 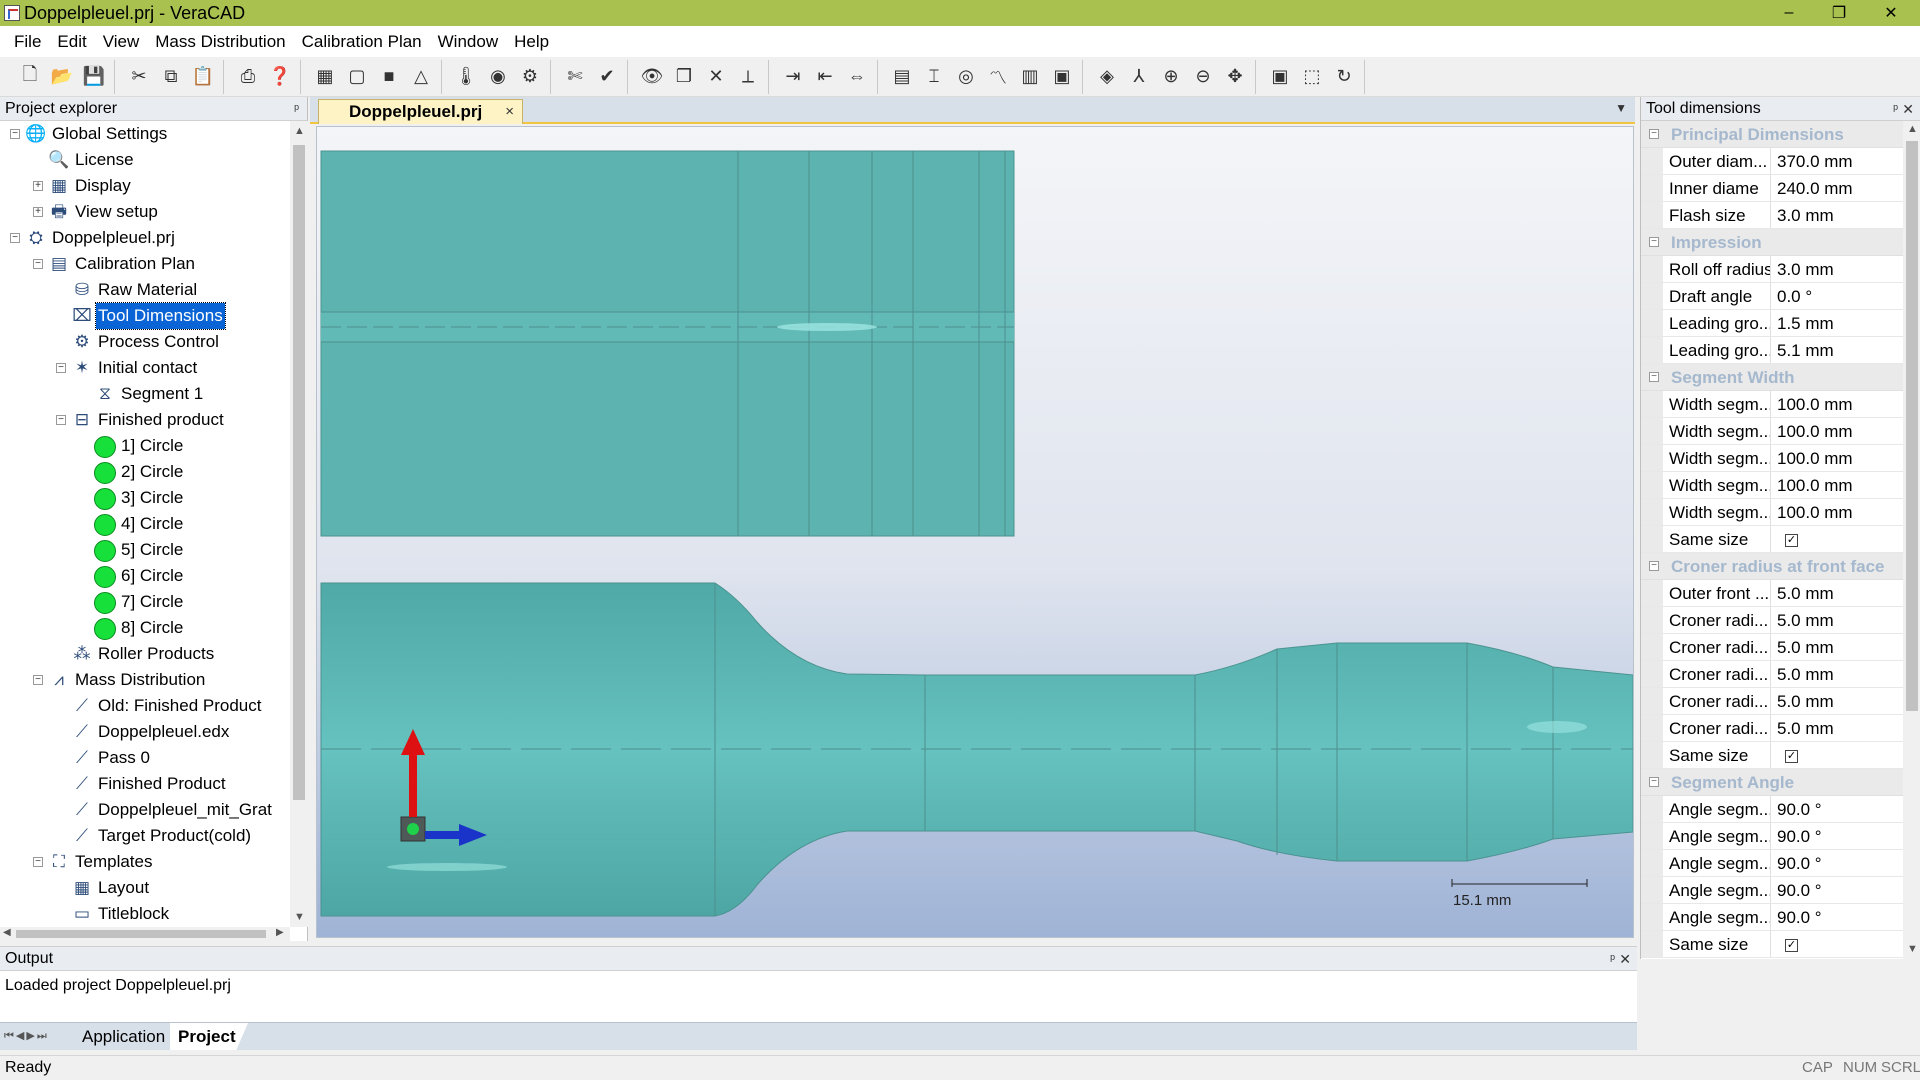 I want to click on property-value: 1.5 mm, so click(x=1837, y=323).